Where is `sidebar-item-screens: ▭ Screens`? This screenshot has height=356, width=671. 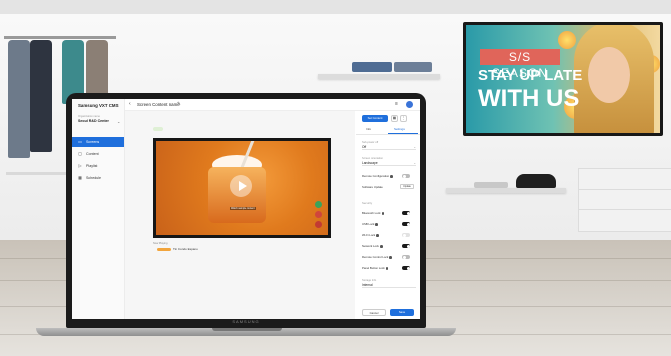 sidebar-item-screens: ▭ Screens is located at coordinates (98, 142).